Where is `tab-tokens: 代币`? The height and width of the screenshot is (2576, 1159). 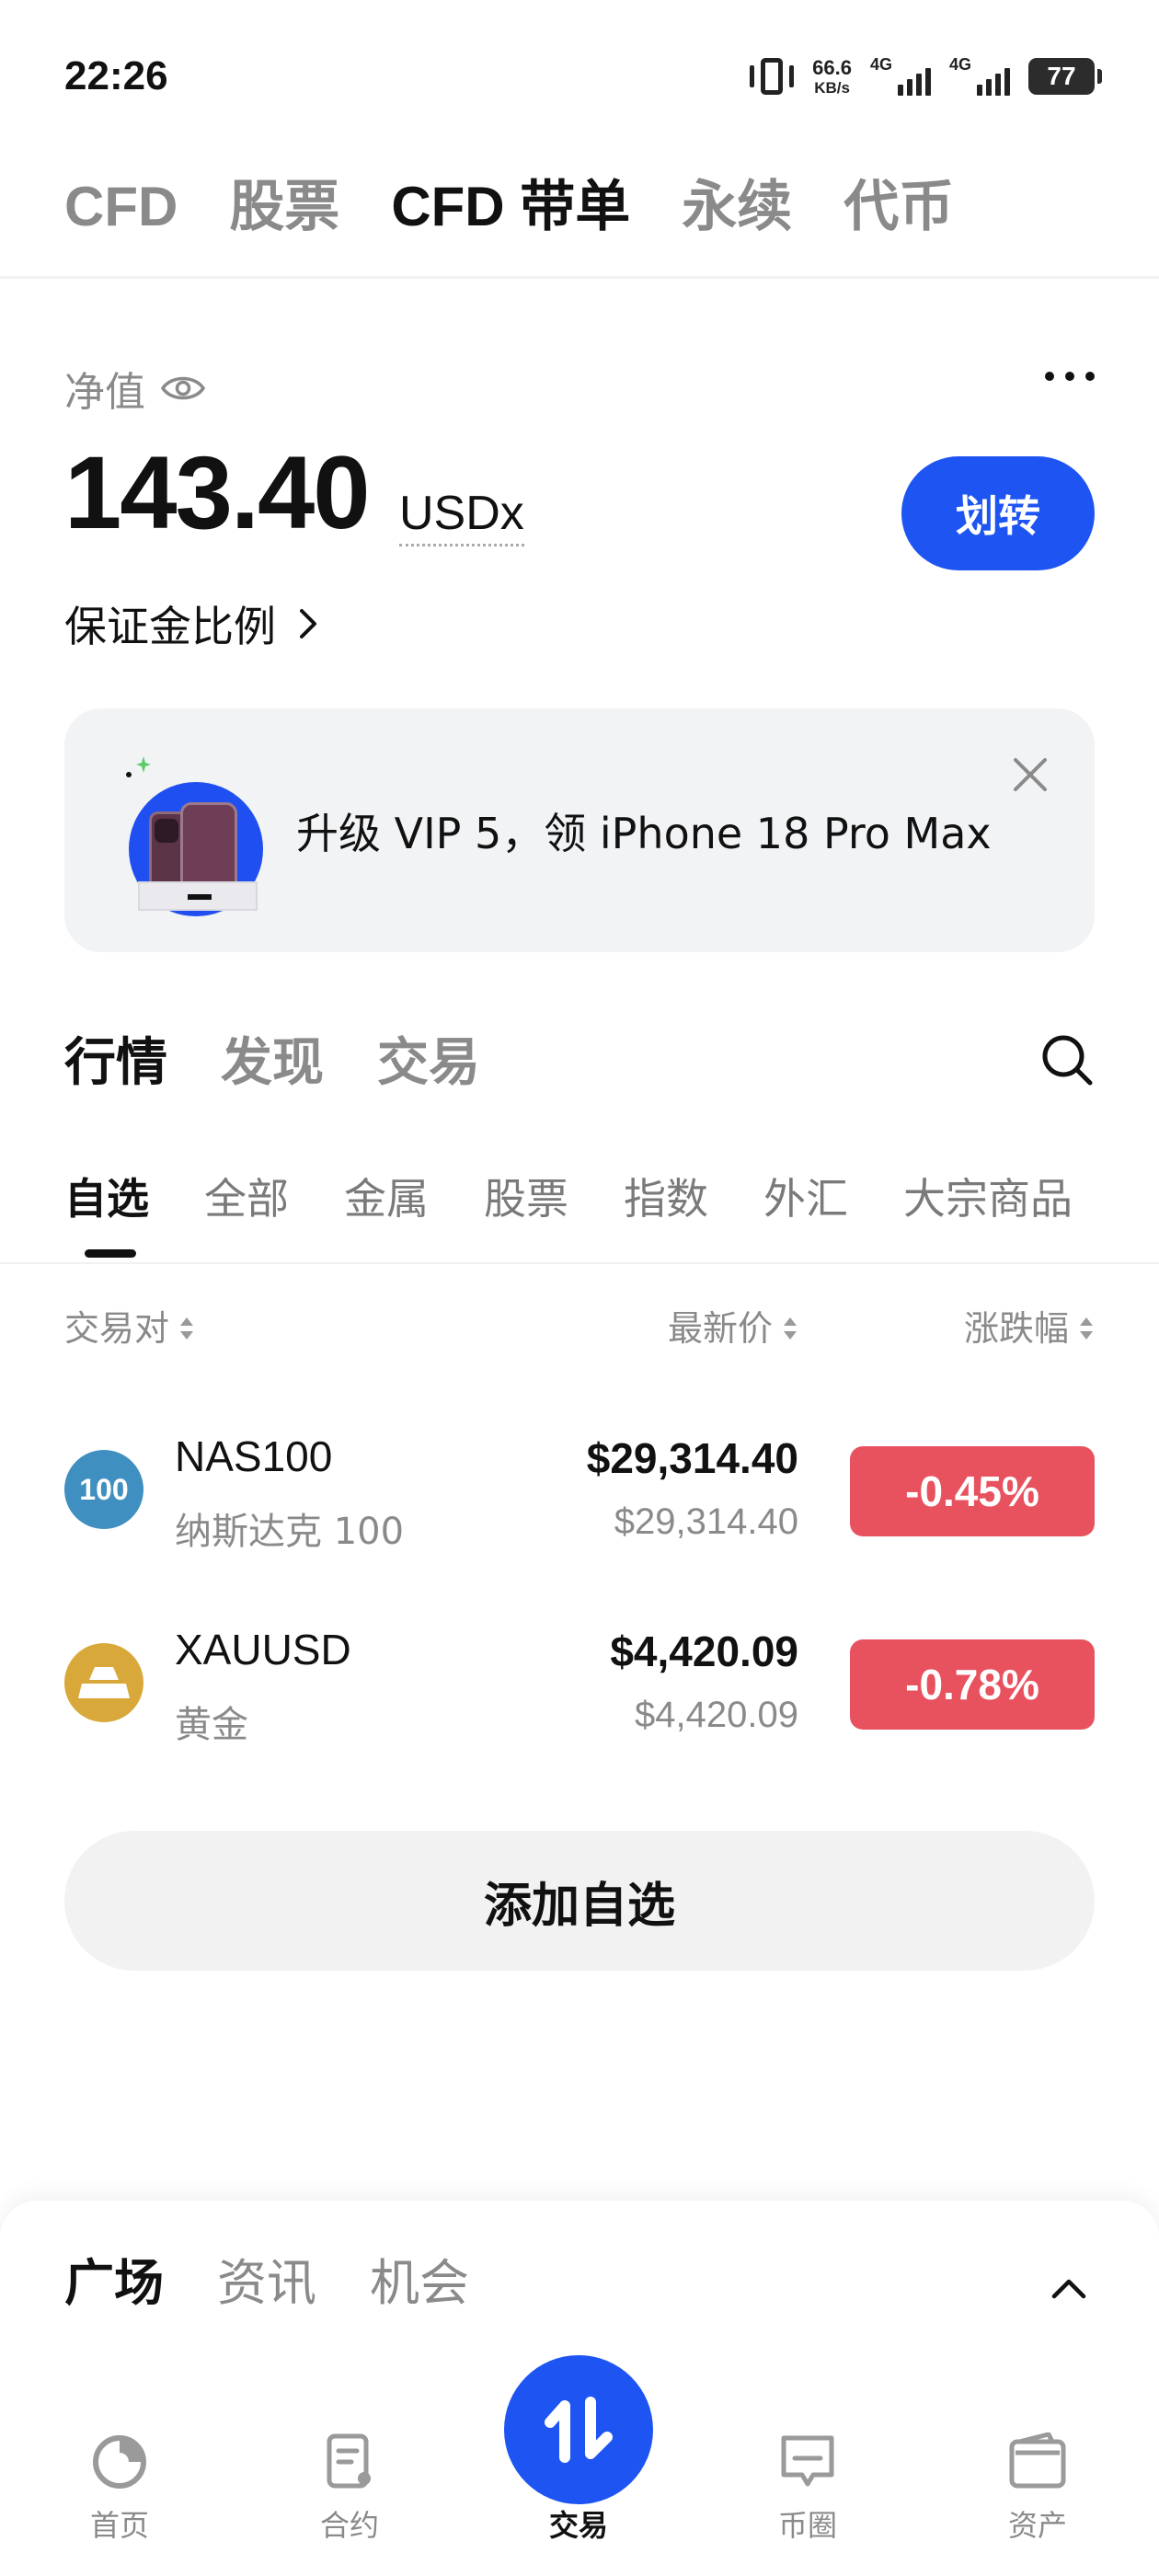 tab-tokens: 代币 is located at coordinates (898, 207).